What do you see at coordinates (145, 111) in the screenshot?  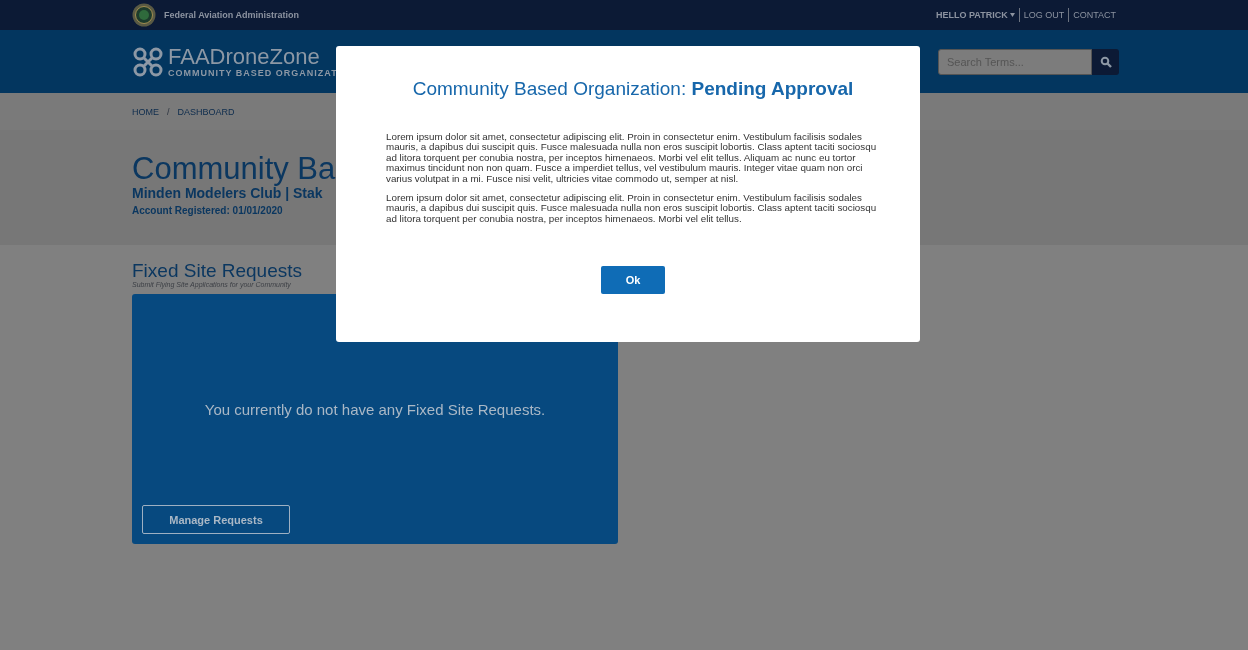 I see `breadcrumb-link: HOME` at bounding box center [145, 111].